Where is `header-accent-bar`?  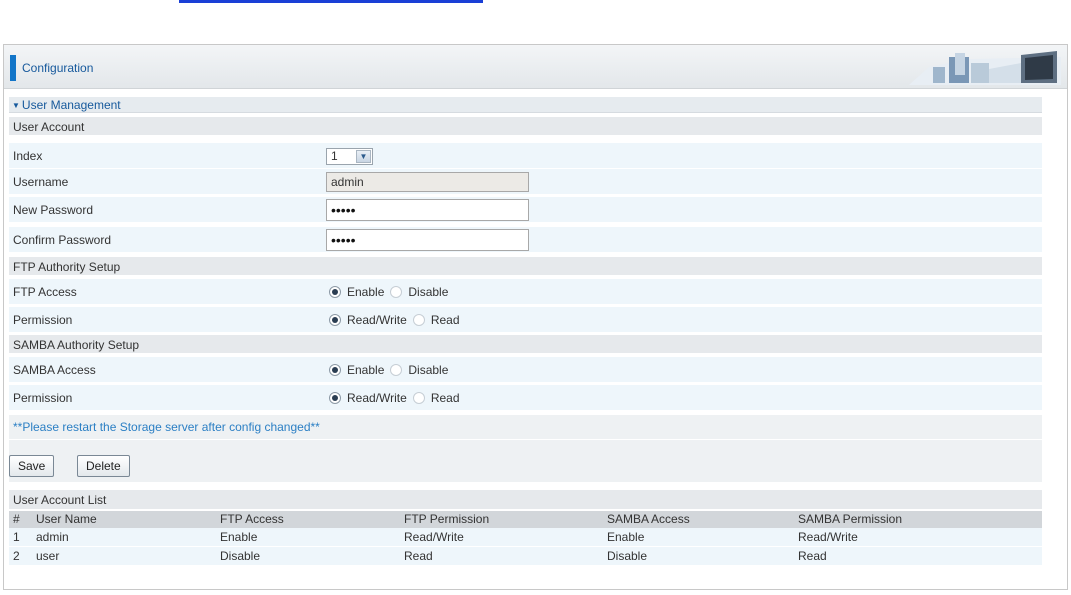
header-accent-bar is located at coordinates (13, 68).